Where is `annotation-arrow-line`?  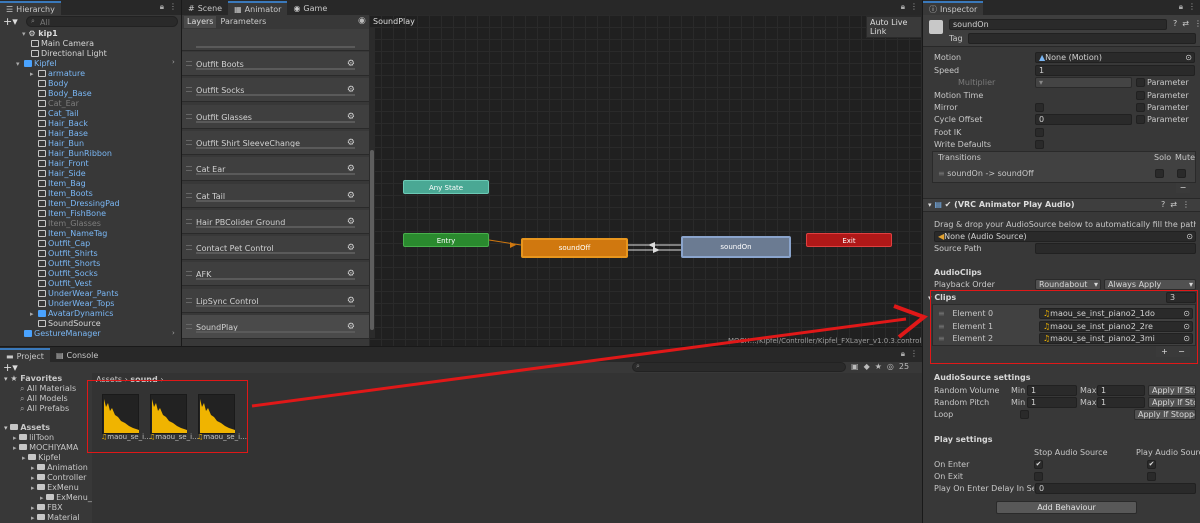
annotation-arrow-line is located at coordinates (579, 362).